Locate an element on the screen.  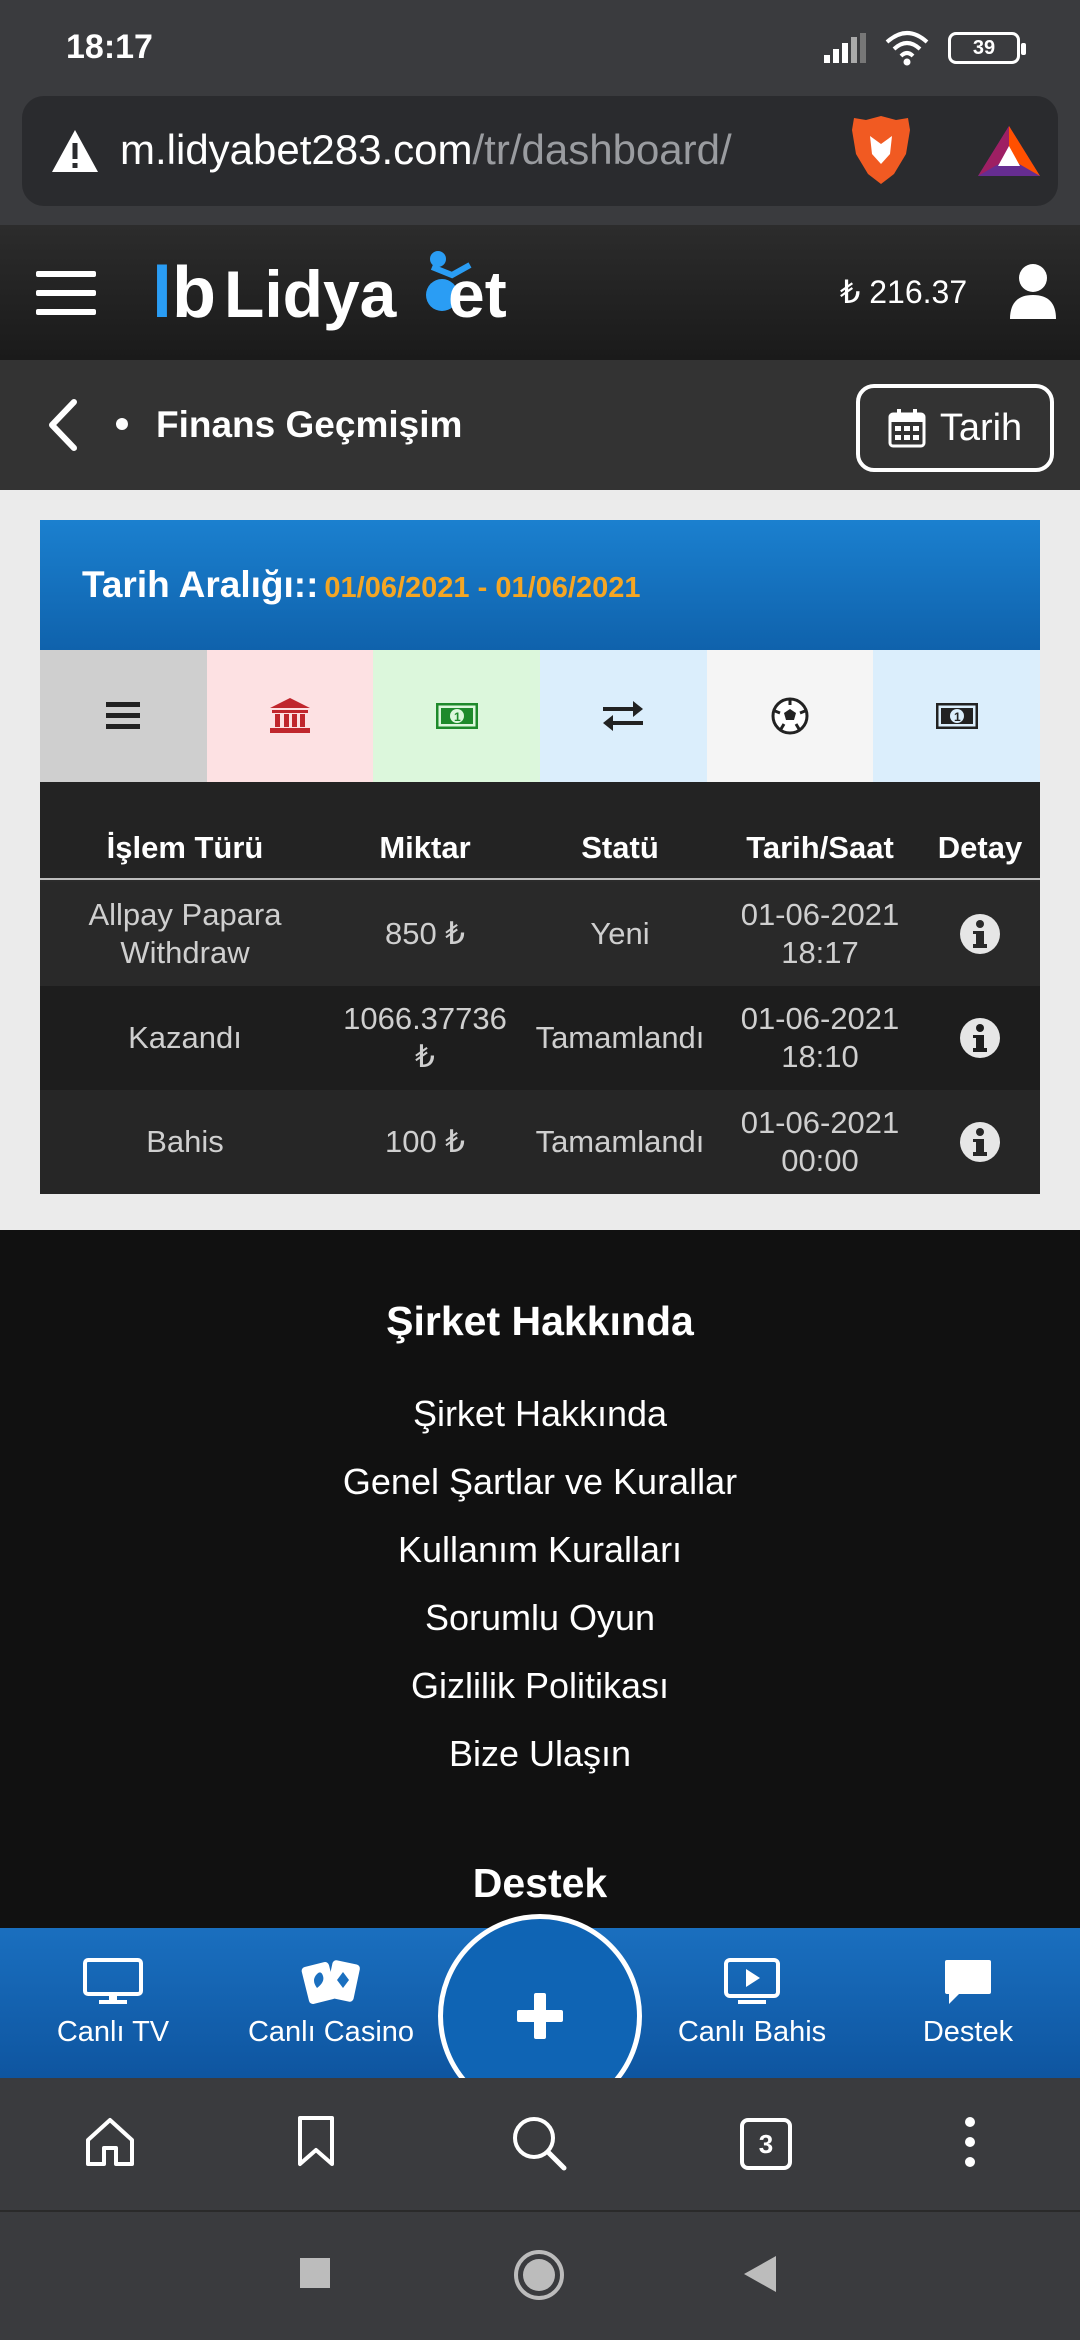
nav-support: Destek is located at coordinates (968, 2003).